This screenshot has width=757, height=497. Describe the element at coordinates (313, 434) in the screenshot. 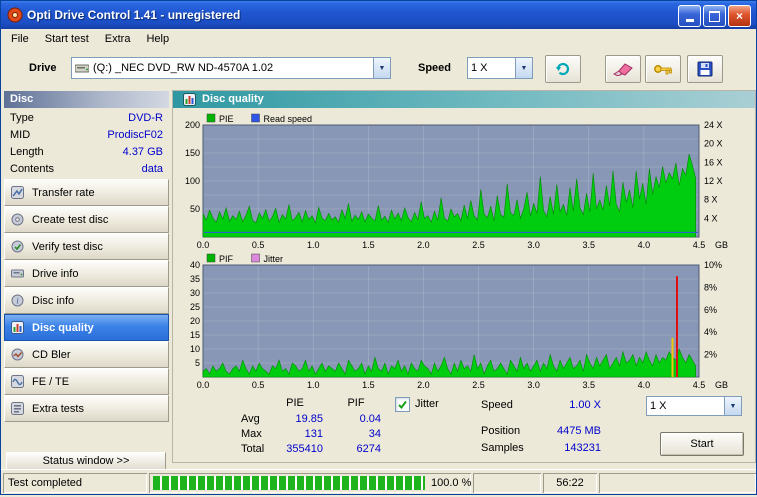

I see `max-pie-value: 131` at that location.